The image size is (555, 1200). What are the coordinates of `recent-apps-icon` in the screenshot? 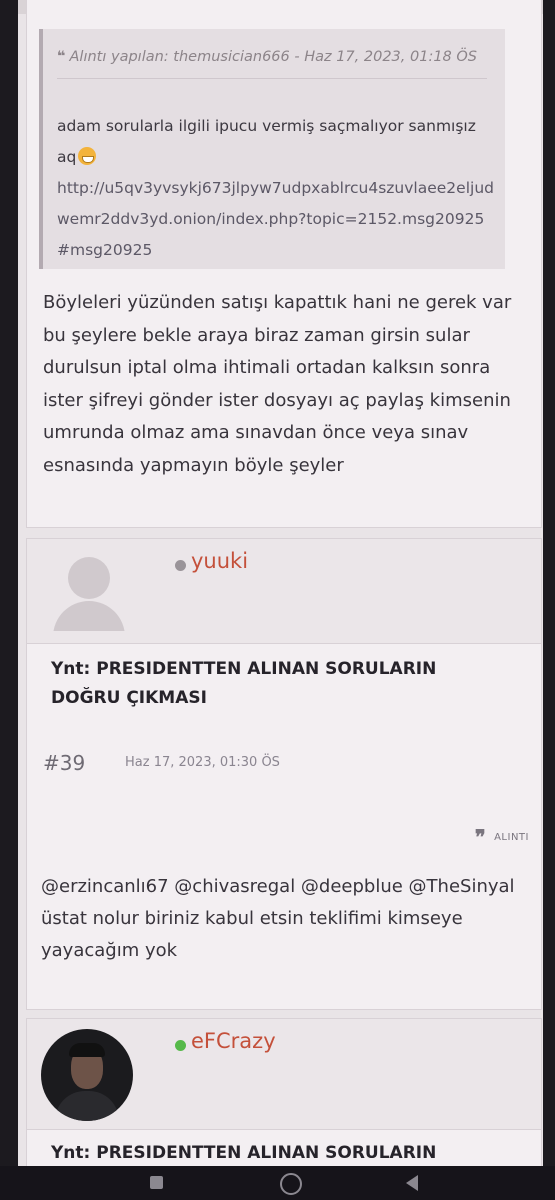 It's located at (156, 1182).